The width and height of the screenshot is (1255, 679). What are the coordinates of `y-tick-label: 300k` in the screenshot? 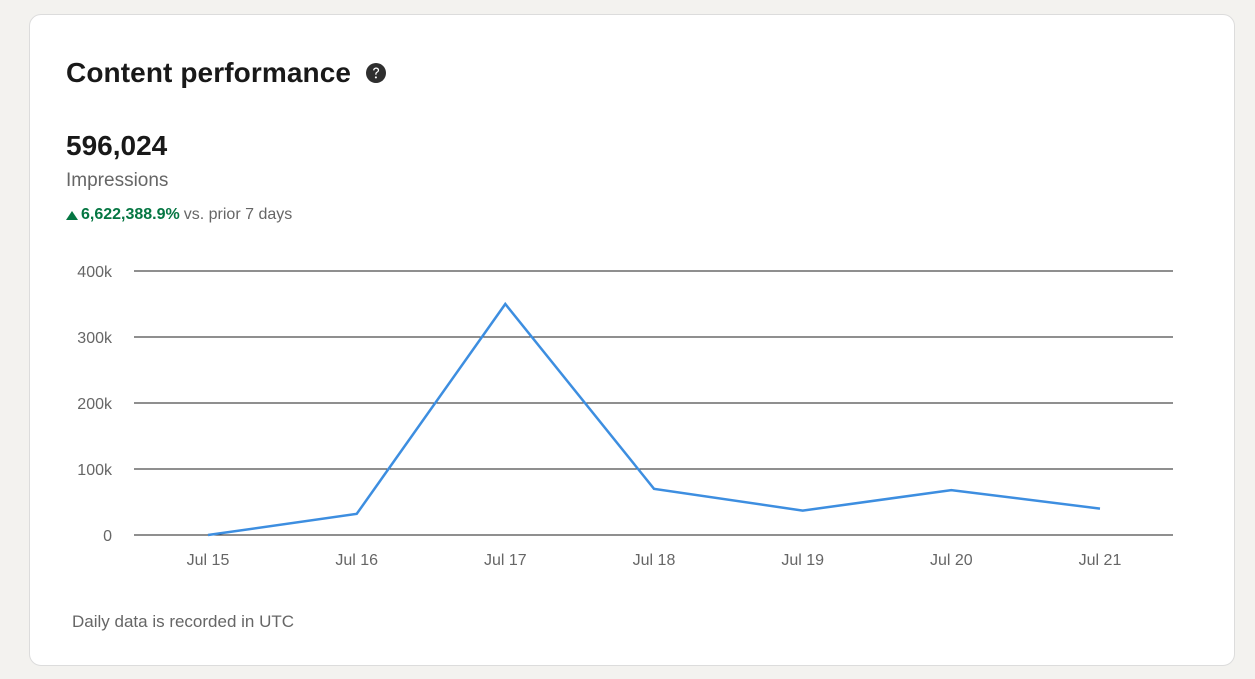 It's located at (95, 338).